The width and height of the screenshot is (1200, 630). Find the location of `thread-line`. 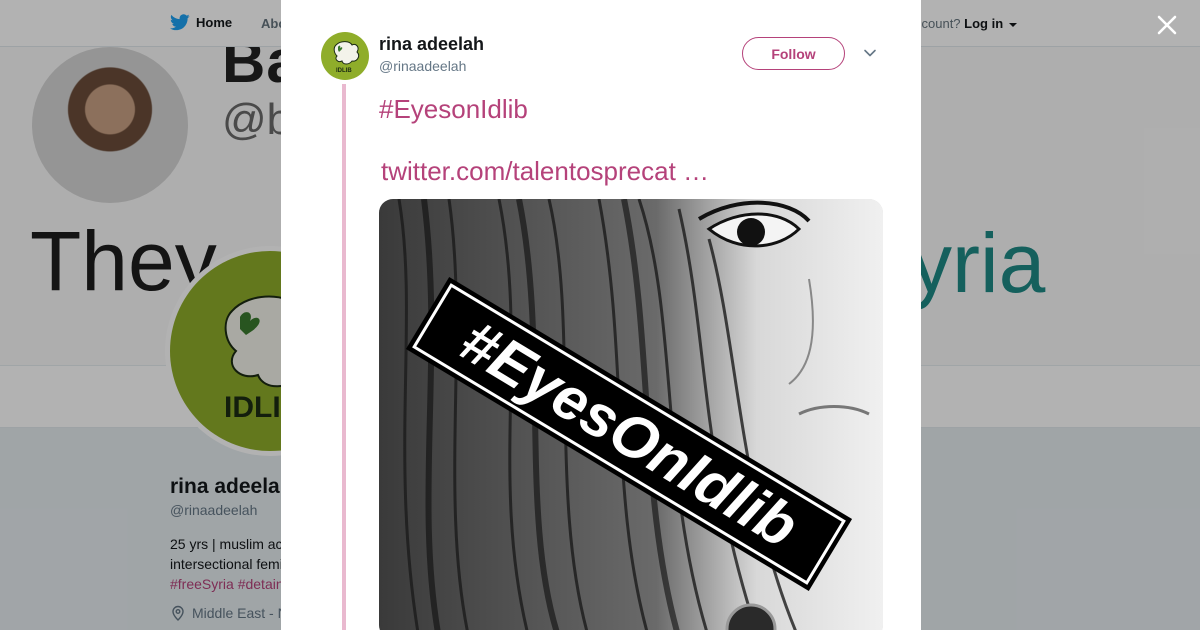

thread-line is located at coordinates (344, 357).